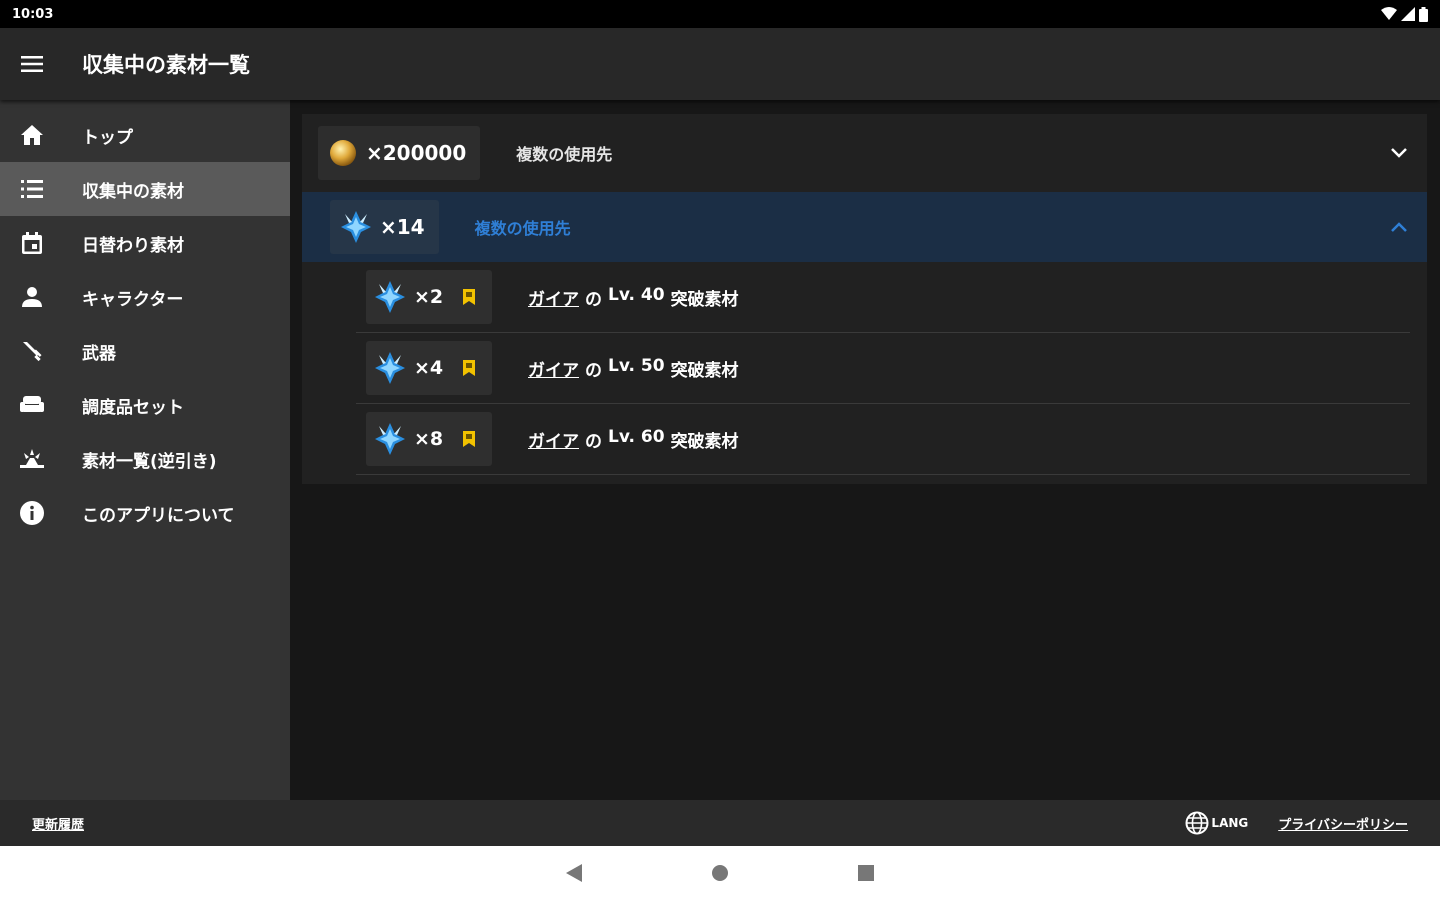 The width and height of the screenshot is (1440, 900). What do you see at coordinates (1423, 14) in the screenshot?
I see `battery-icon` at bounding box center [1423, 14].